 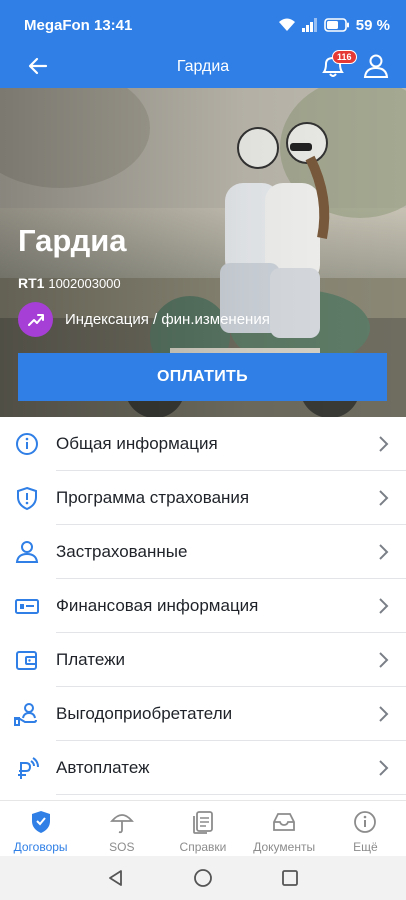 I want to click on wallet-icon, so click(x=26, y=660).